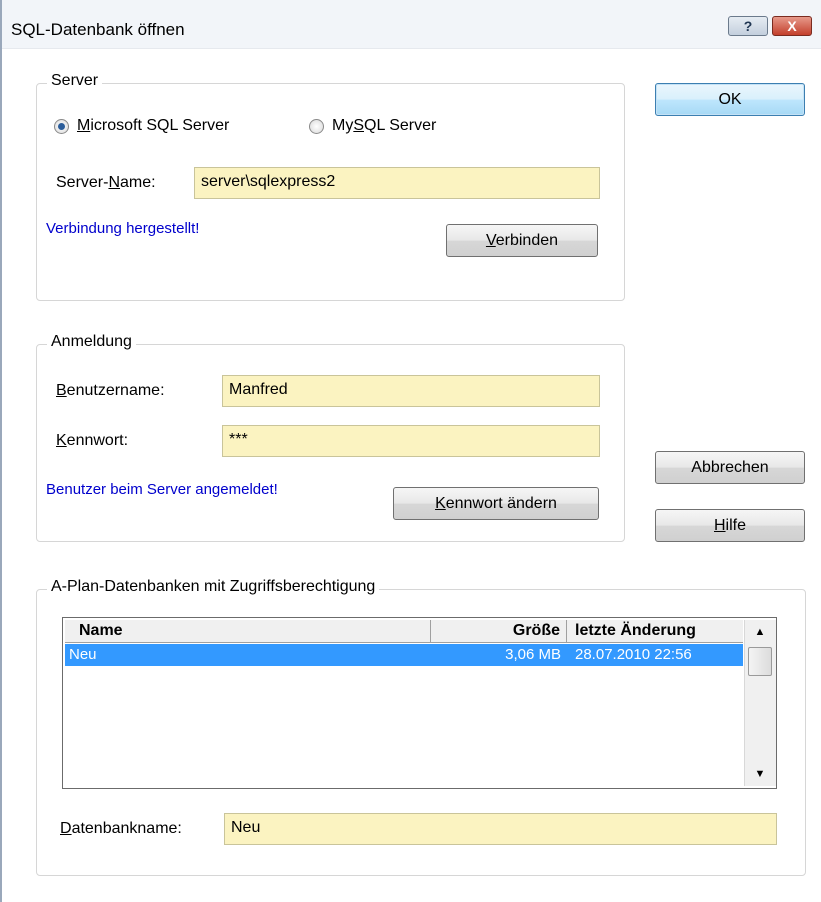 This screenshot has height=902, width=821. Describe the element at coordinates (533, 654) in the screenshot. I see `list-item-size: 3,06 MB` at that location.